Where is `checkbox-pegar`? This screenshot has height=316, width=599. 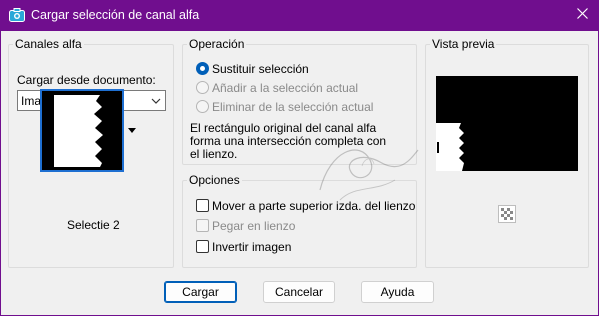
checkbox-pegar is located at coordinates (202, 225).